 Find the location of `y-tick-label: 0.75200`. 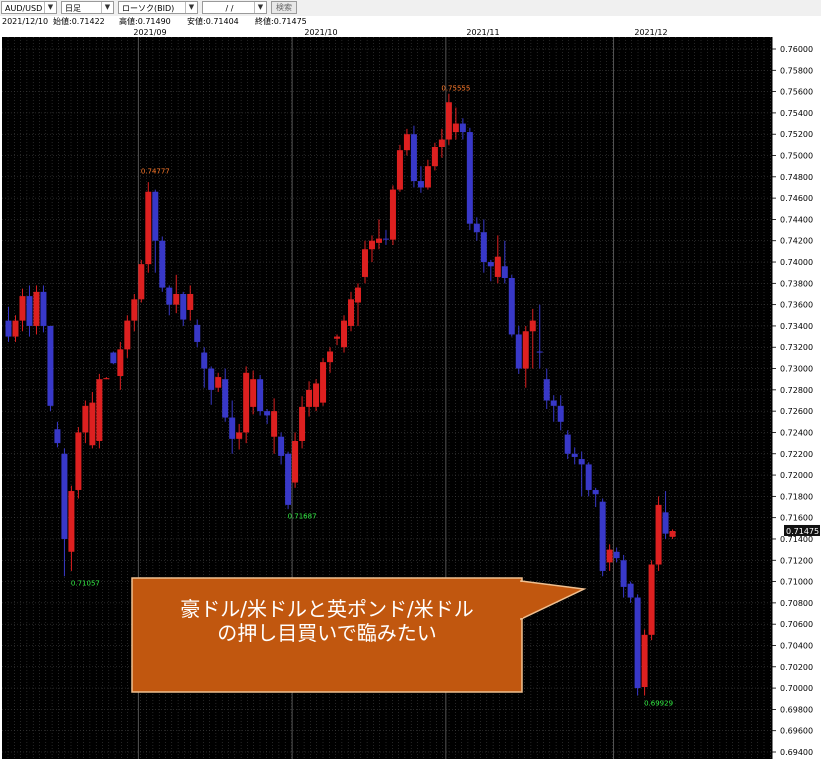

y-tick-label: 0.75200 is located at coordinates (796, 134).